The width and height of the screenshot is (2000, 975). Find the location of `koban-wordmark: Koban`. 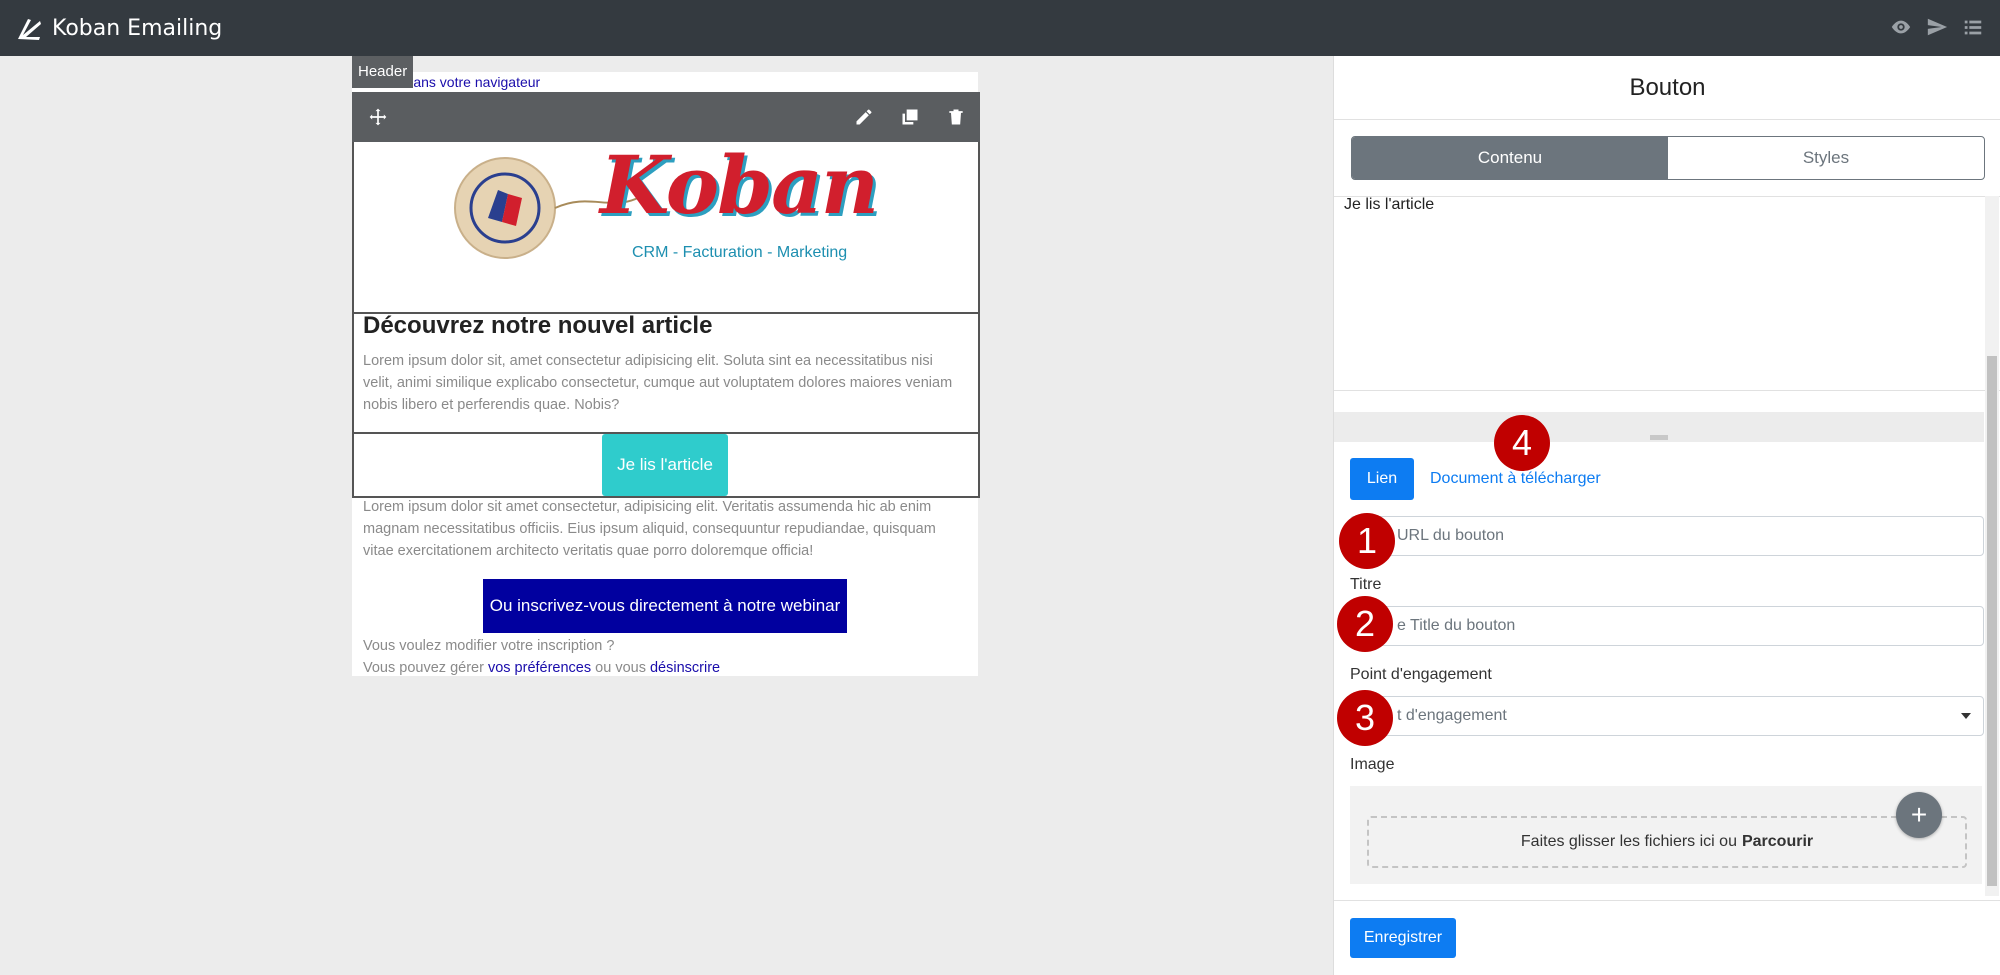

koban-wordmark: Koban is located at coordinates (739, 185).